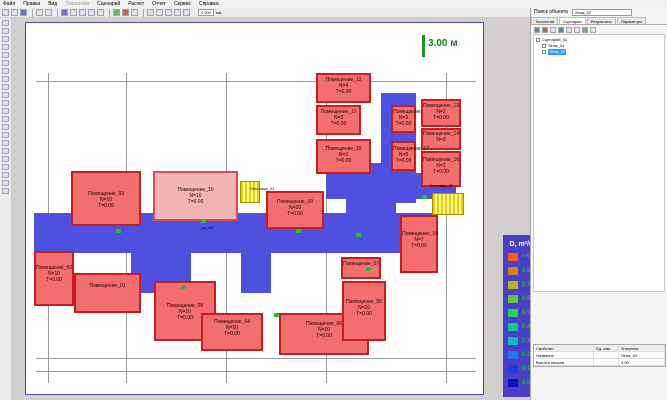 Image resolution: width=667 pixels, height=400 pixels. What do you see at coordinates (577, 29) in the screenshot?
I see `arrow-icon` at bounding box center [577, 29].